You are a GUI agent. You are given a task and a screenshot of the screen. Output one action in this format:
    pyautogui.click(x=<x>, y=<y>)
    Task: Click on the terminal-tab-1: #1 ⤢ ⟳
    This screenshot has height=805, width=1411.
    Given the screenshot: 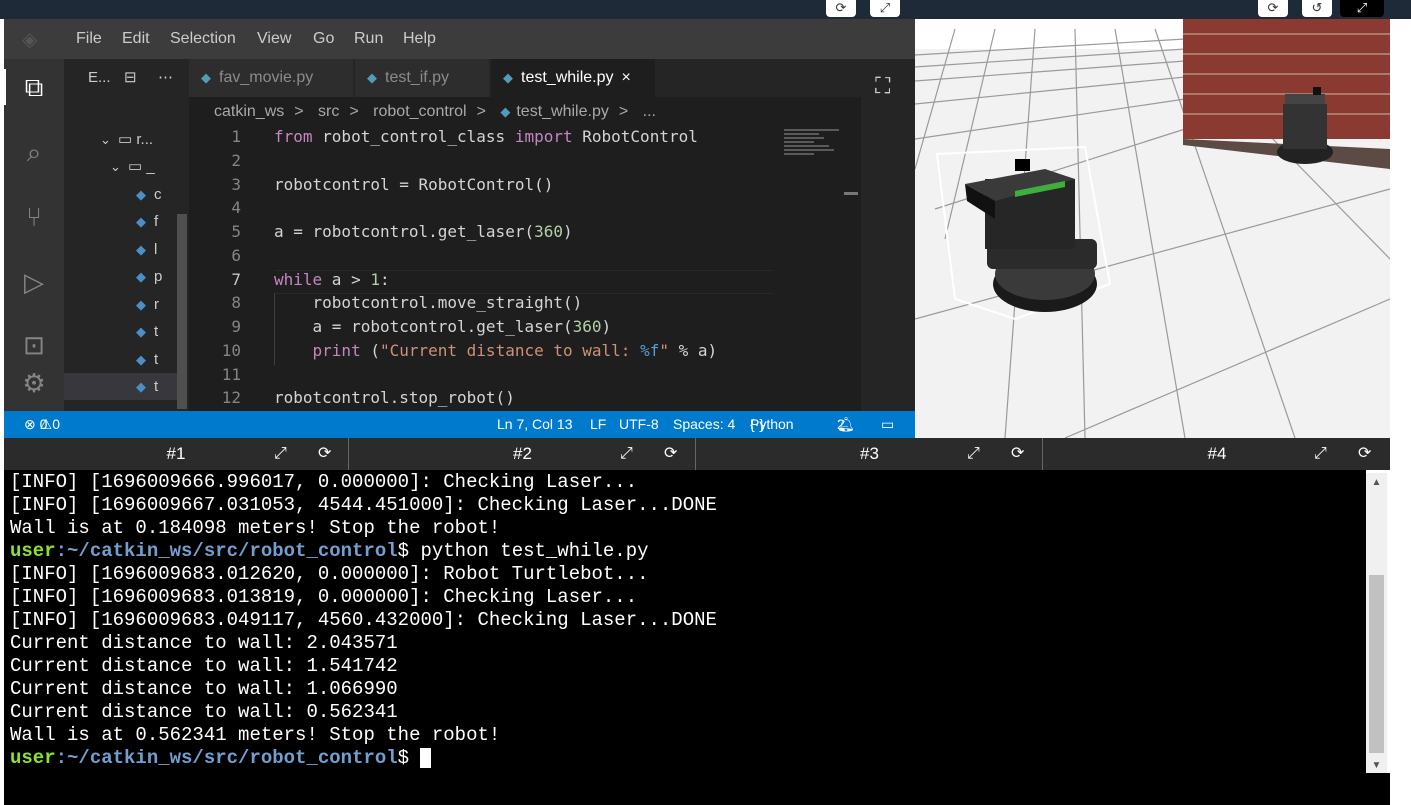 What is the action you would take?
    pyautogui.click(x=176, y=454)
    